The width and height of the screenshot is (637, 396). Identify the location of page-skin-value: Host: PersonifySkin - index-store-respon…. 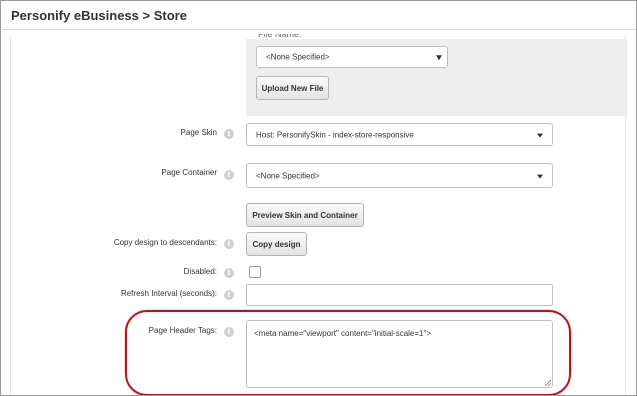
(335, 134).